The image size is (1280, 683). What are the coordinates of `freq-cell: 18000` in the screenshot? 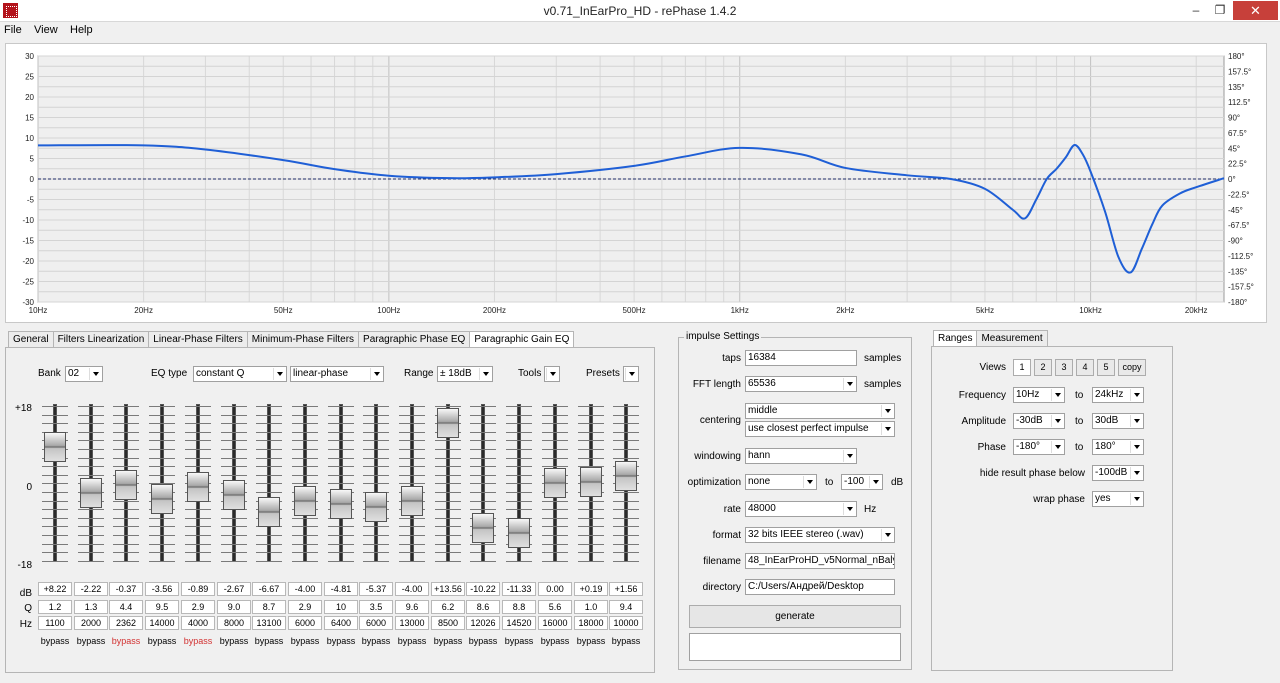 It's located at (591, 623).